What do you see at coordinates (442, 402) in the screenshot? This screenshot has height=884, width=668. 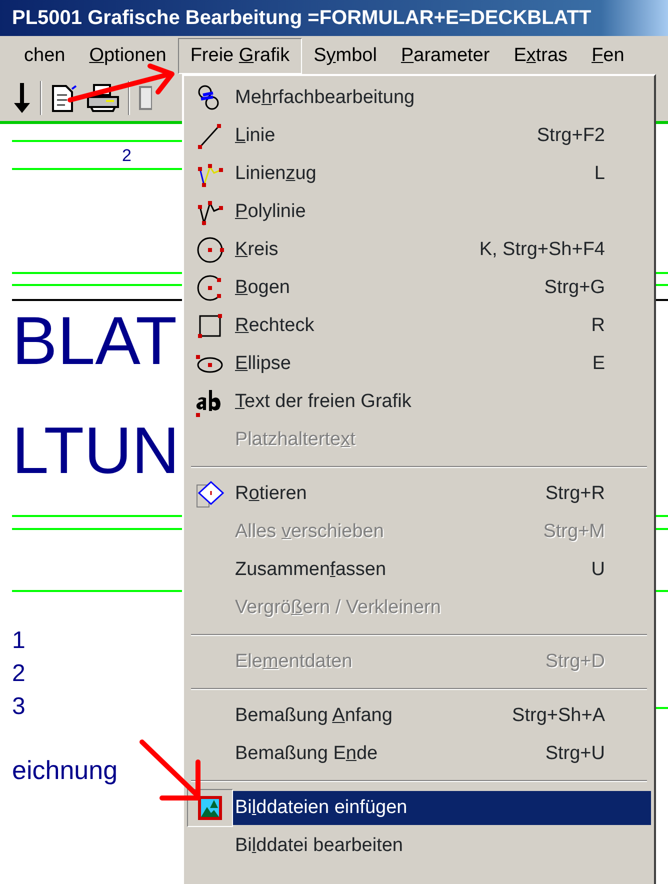 I see `menu-item: Text der freien Grafik` at bounding box center [442, 402].